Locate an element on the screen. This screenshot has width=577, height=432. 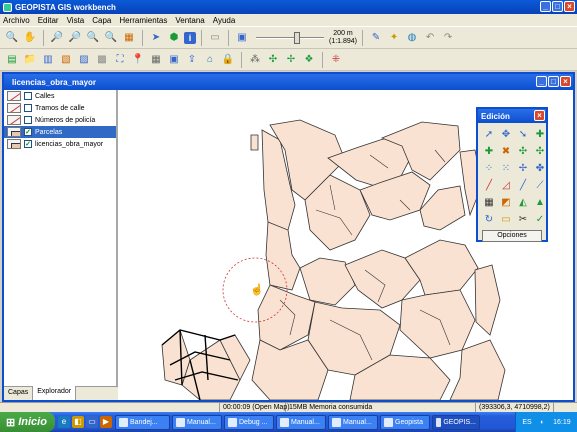
tab-explorador: Explorador is located at coordinates (55, 393).